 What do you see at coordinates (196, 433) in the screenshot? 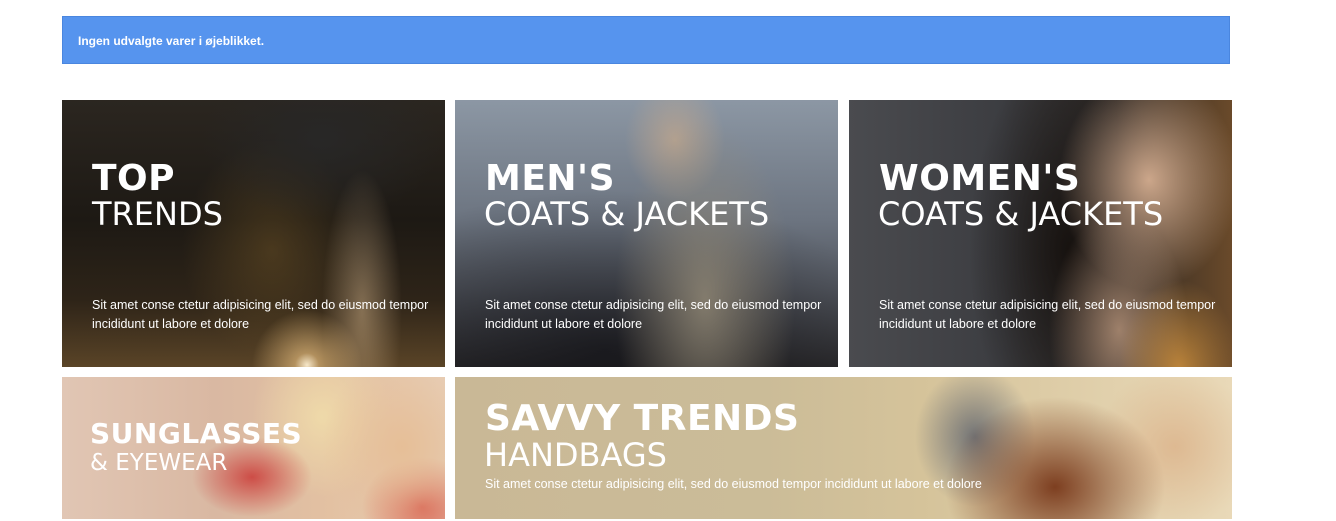
I see `banner-title: SUNGLASSES` at bounding box center [196, 433].